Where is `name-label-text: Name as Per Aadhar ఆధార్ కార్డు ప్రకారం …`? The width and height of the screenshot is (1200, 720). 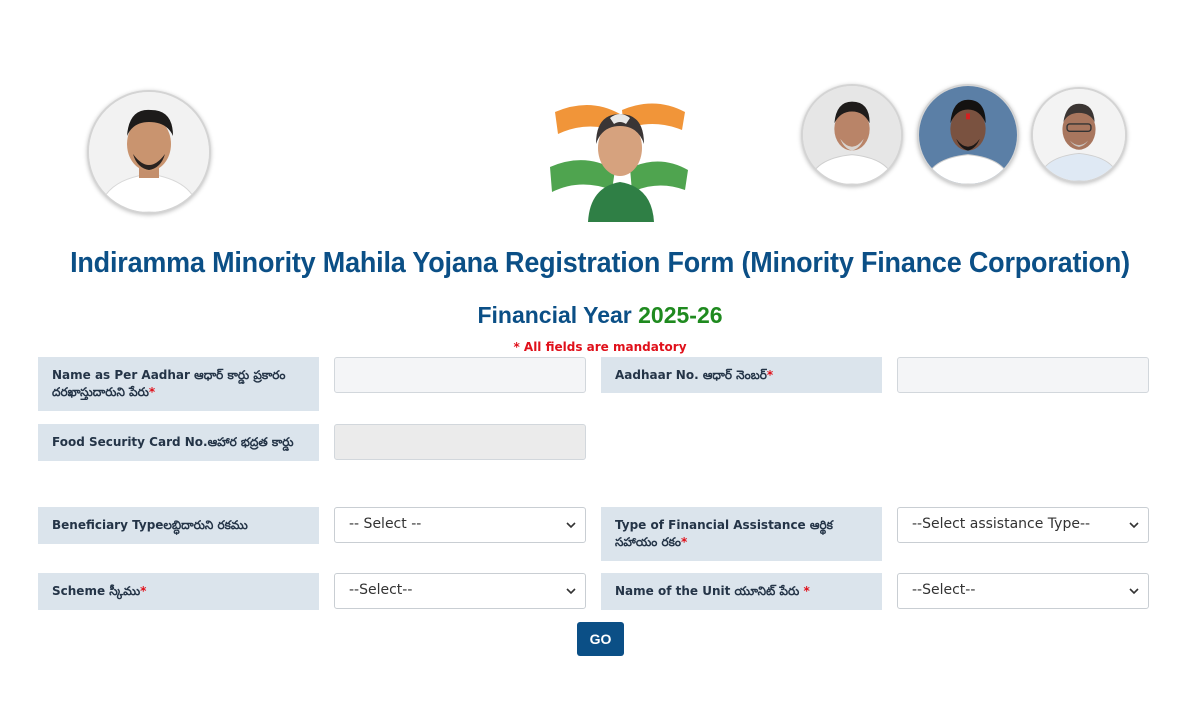
name-label-text: Name as Per Aadhar ఆధార్ కార్డు ప్రకారం … is located at coordinates (169, 383).